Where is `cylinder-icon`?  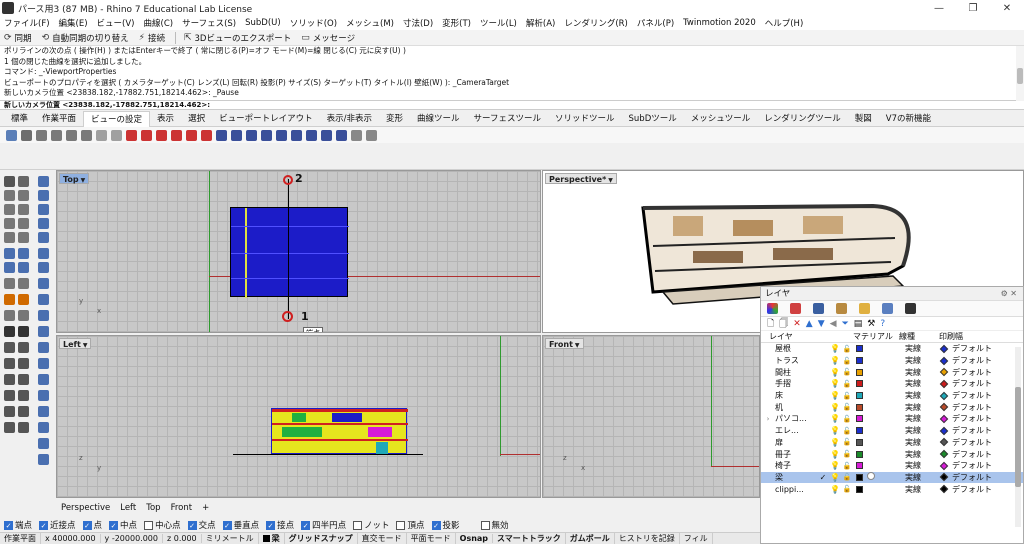 cylinder-icon is located at coordinates (23, 267).